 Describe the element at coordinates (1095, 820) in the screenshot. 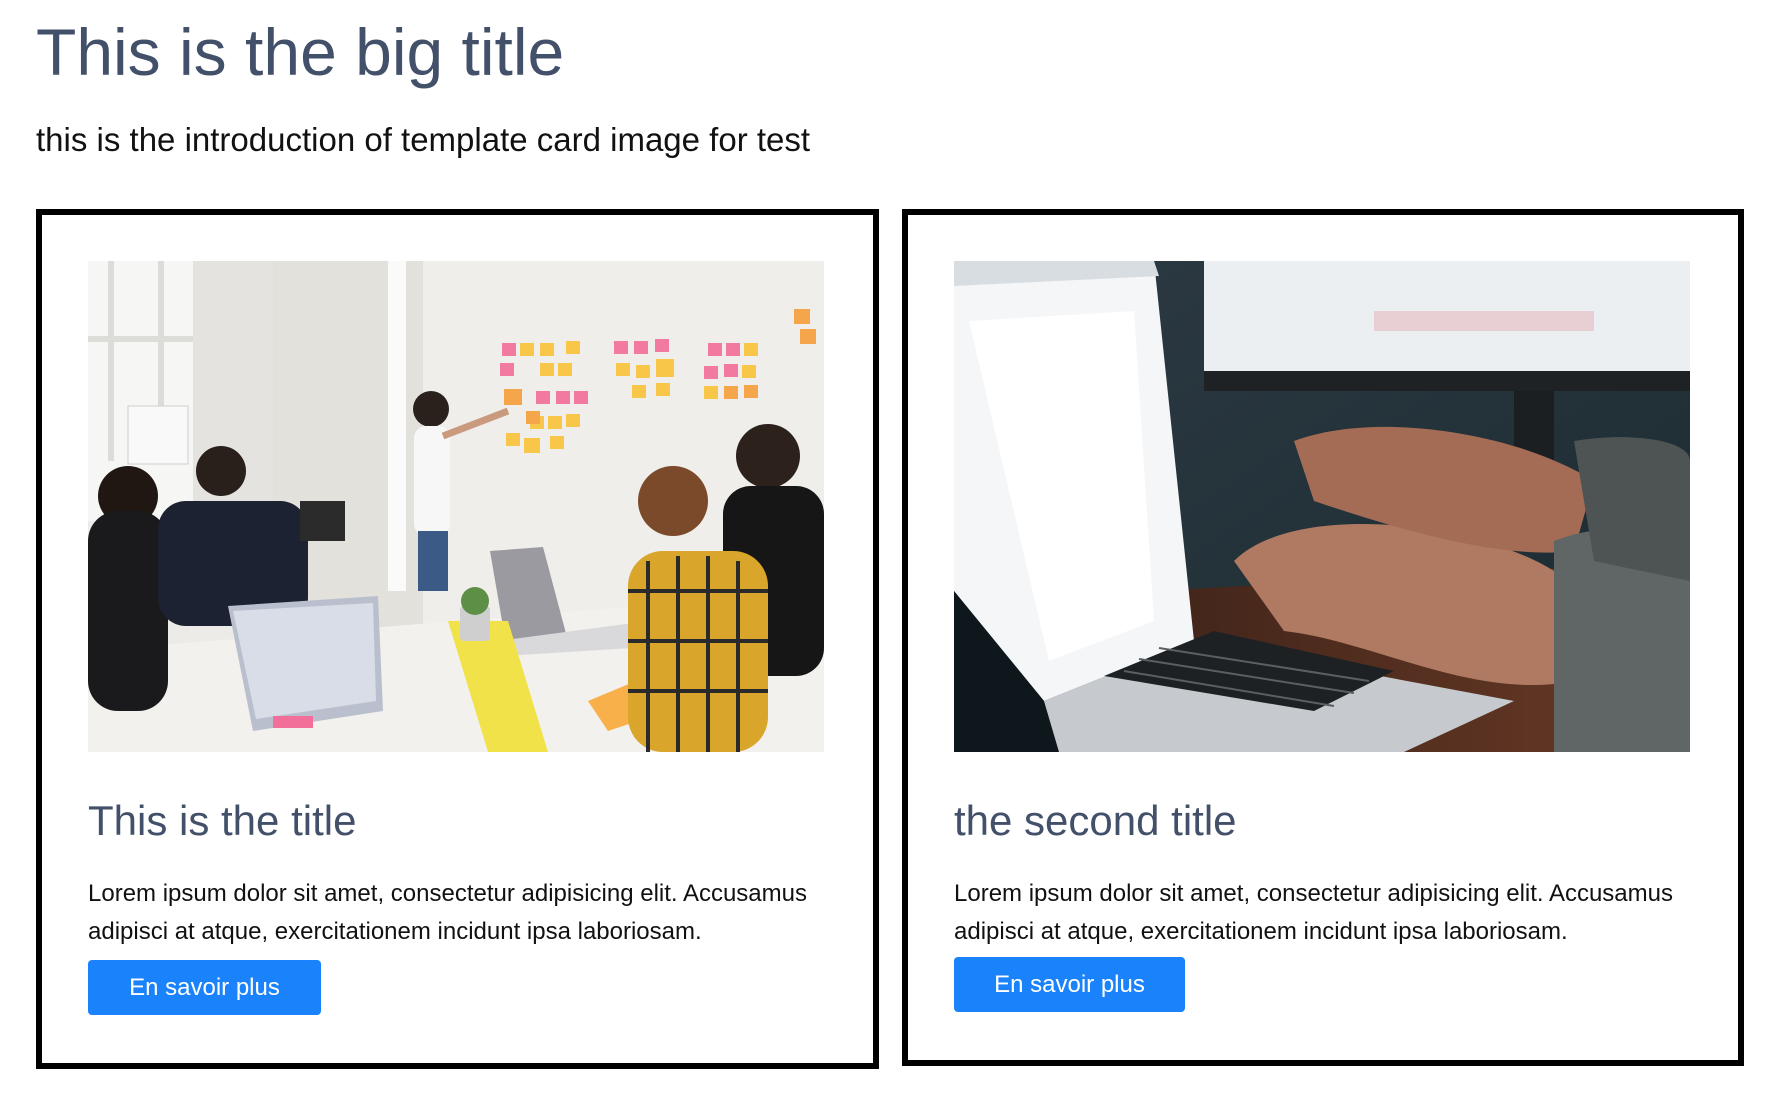

I see `card-2-title: the second title` at that location.